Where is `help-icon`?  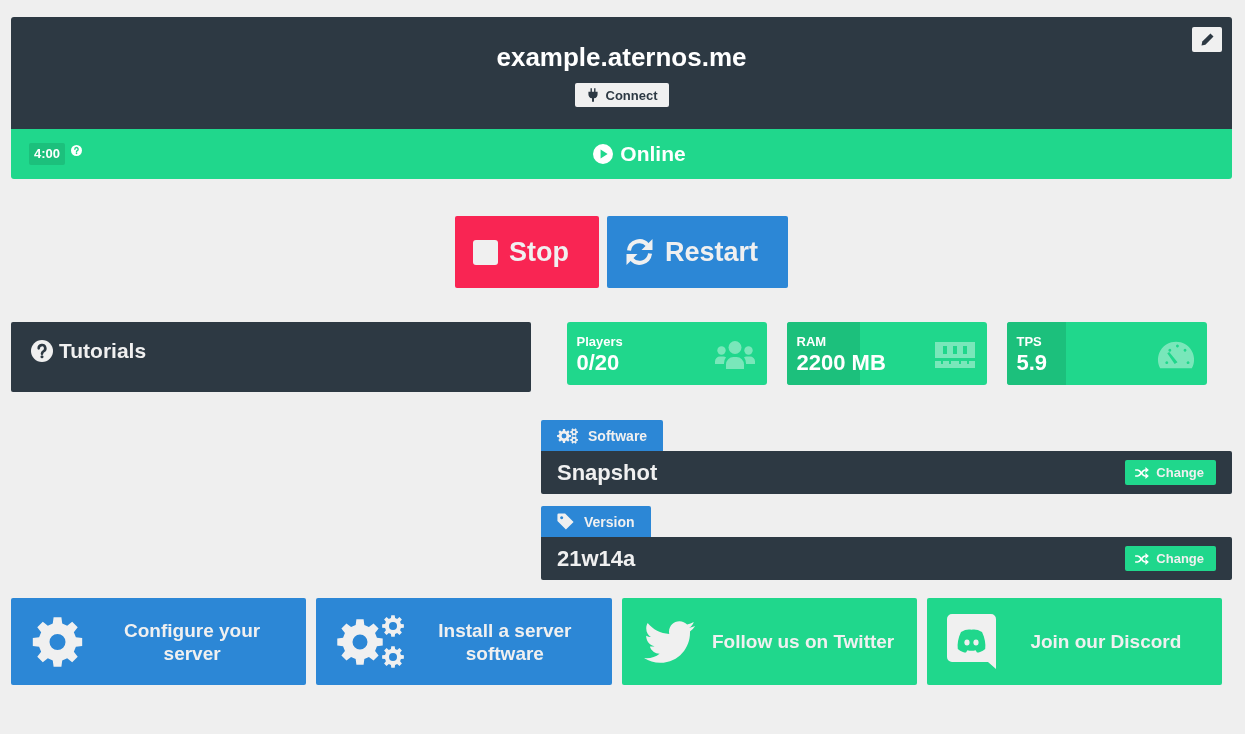
help-icon is located at coordinates (42, 351).